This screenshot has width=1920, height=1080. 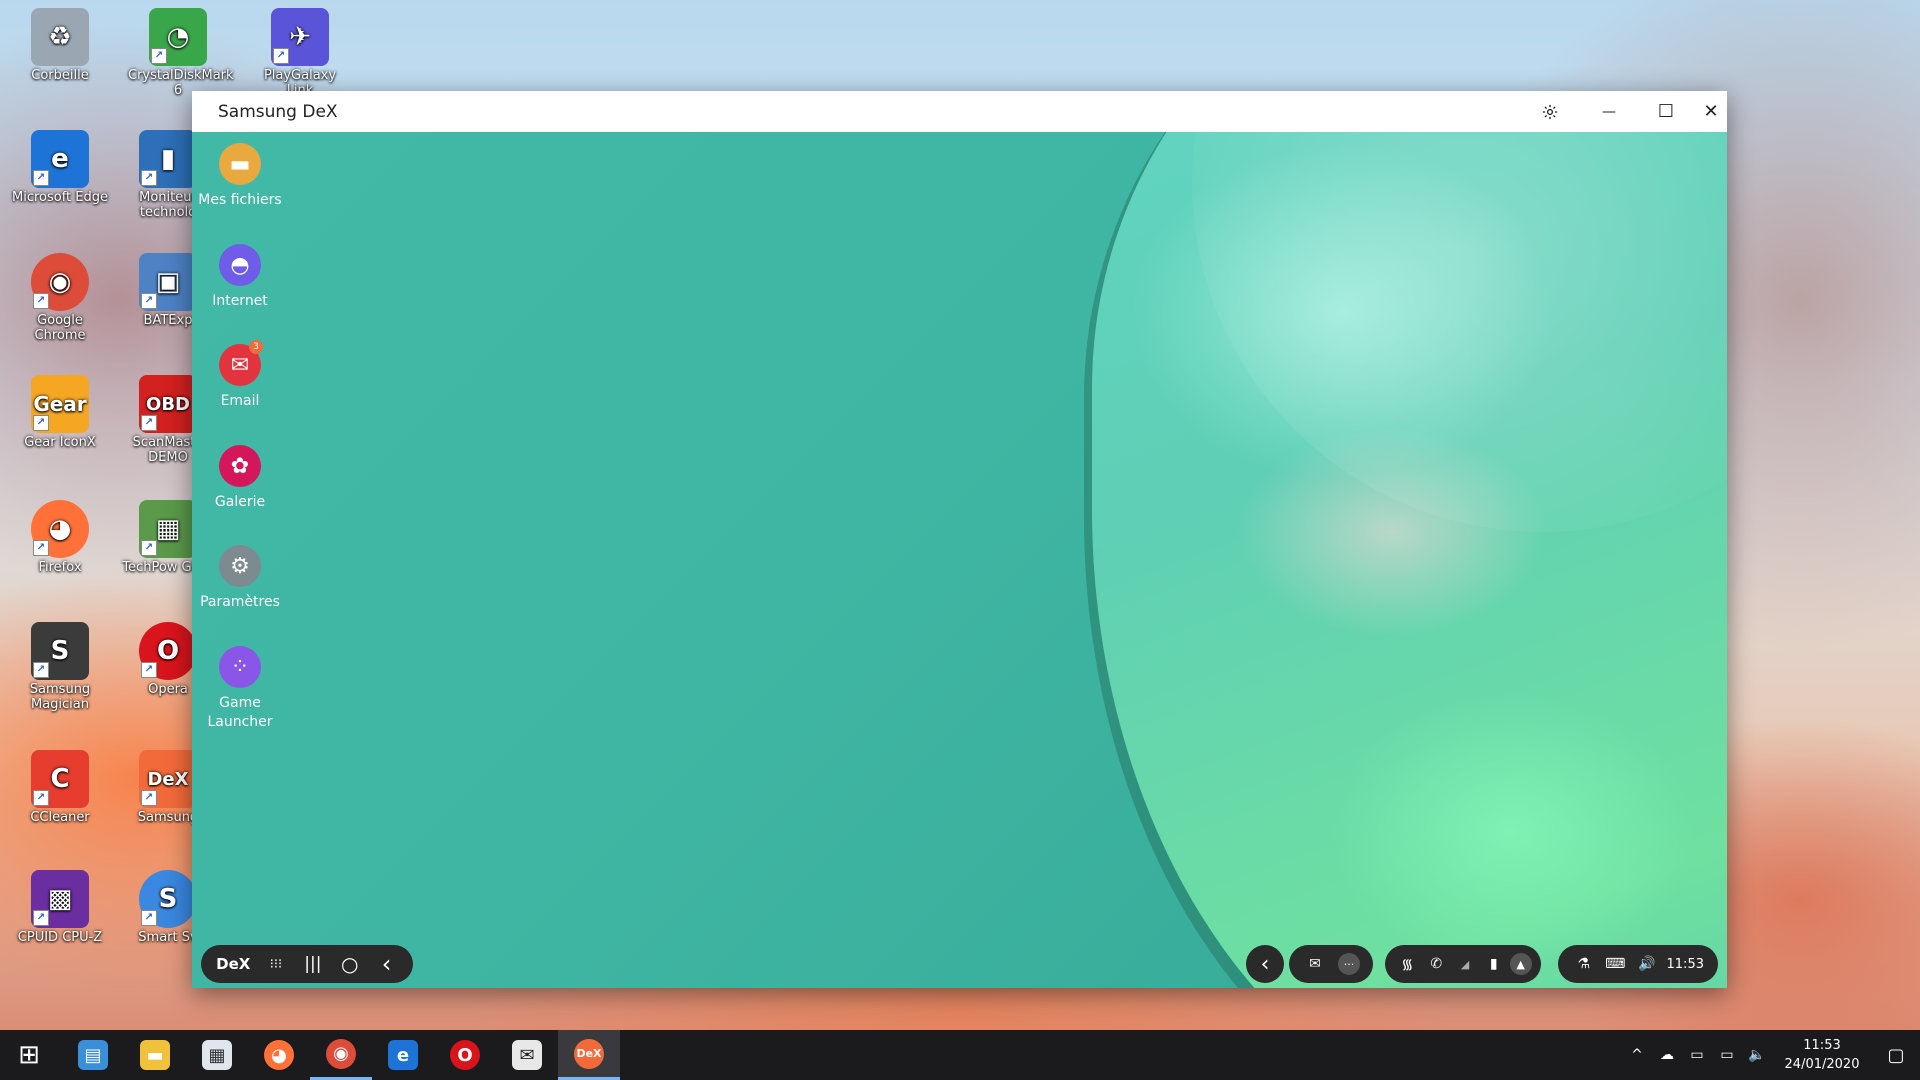 What do you see at coordinates (60, 899) in the screenshot?
I see `cpu-z-icon: ▩ ↗` at bounding box center [60, 899].